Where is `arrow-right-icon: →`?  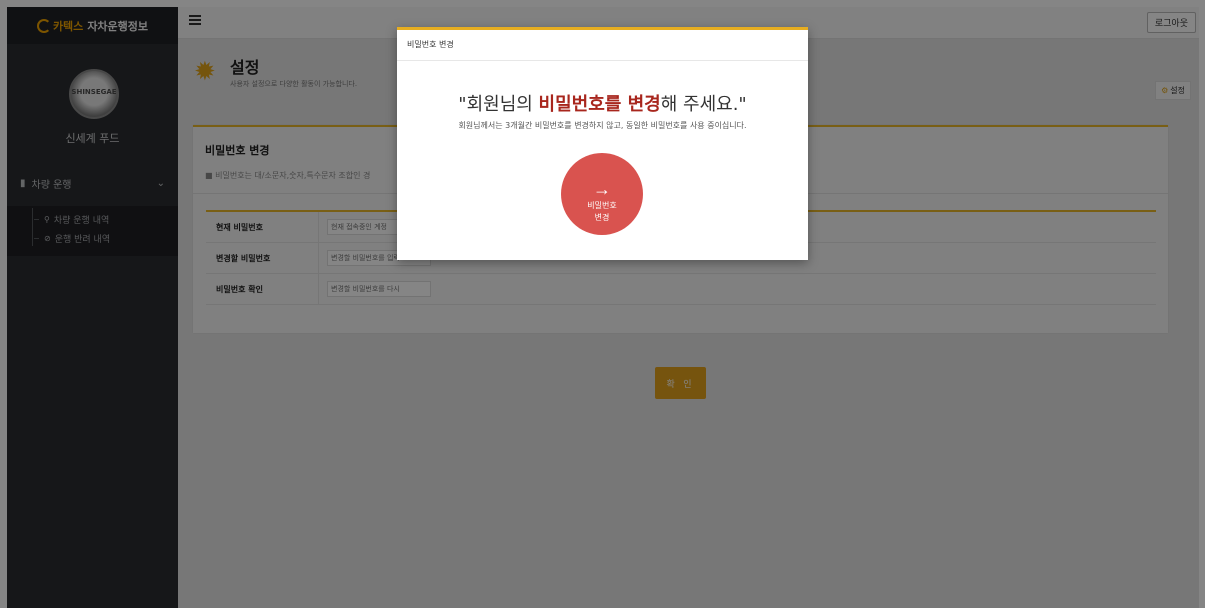
arrow-right-icon: → is located at coordinates (602, 189).